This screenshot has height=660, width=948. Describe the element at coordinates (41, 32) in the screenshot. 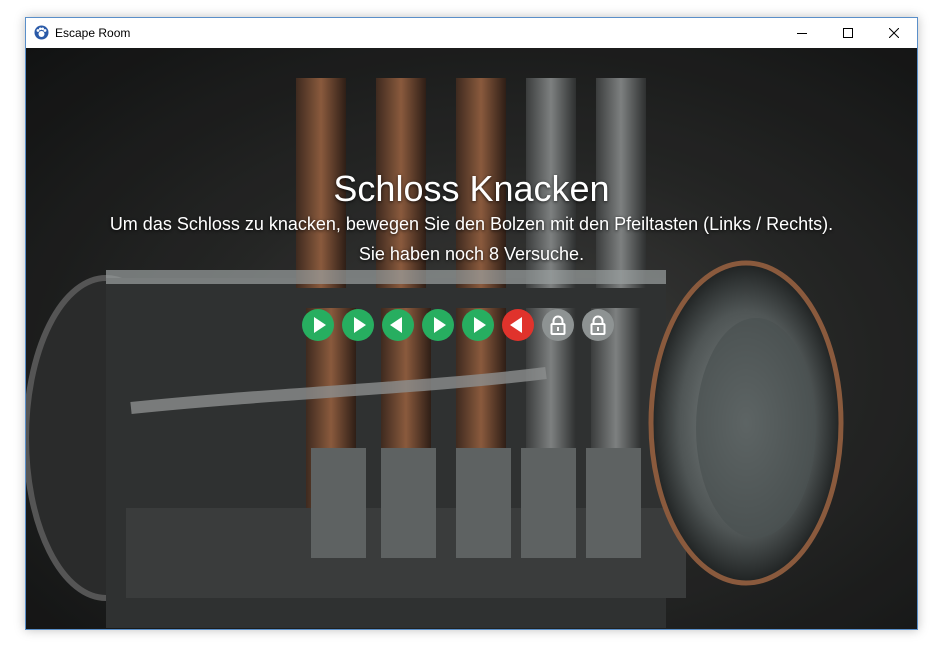

I see `paw-app-icon` at that location.